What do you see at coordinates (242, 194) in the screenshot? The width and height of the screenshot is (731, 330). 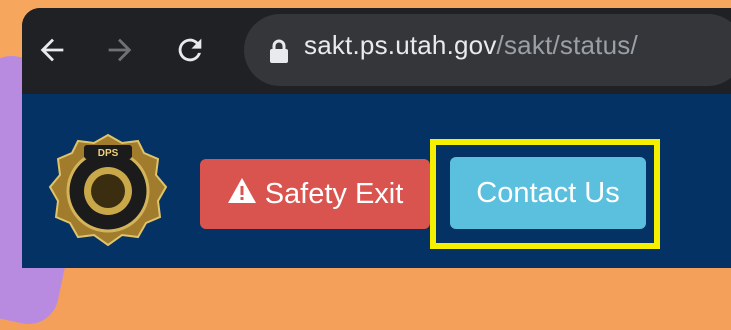 I see `warning-triangle-icon` at bounding box center [242, 194].